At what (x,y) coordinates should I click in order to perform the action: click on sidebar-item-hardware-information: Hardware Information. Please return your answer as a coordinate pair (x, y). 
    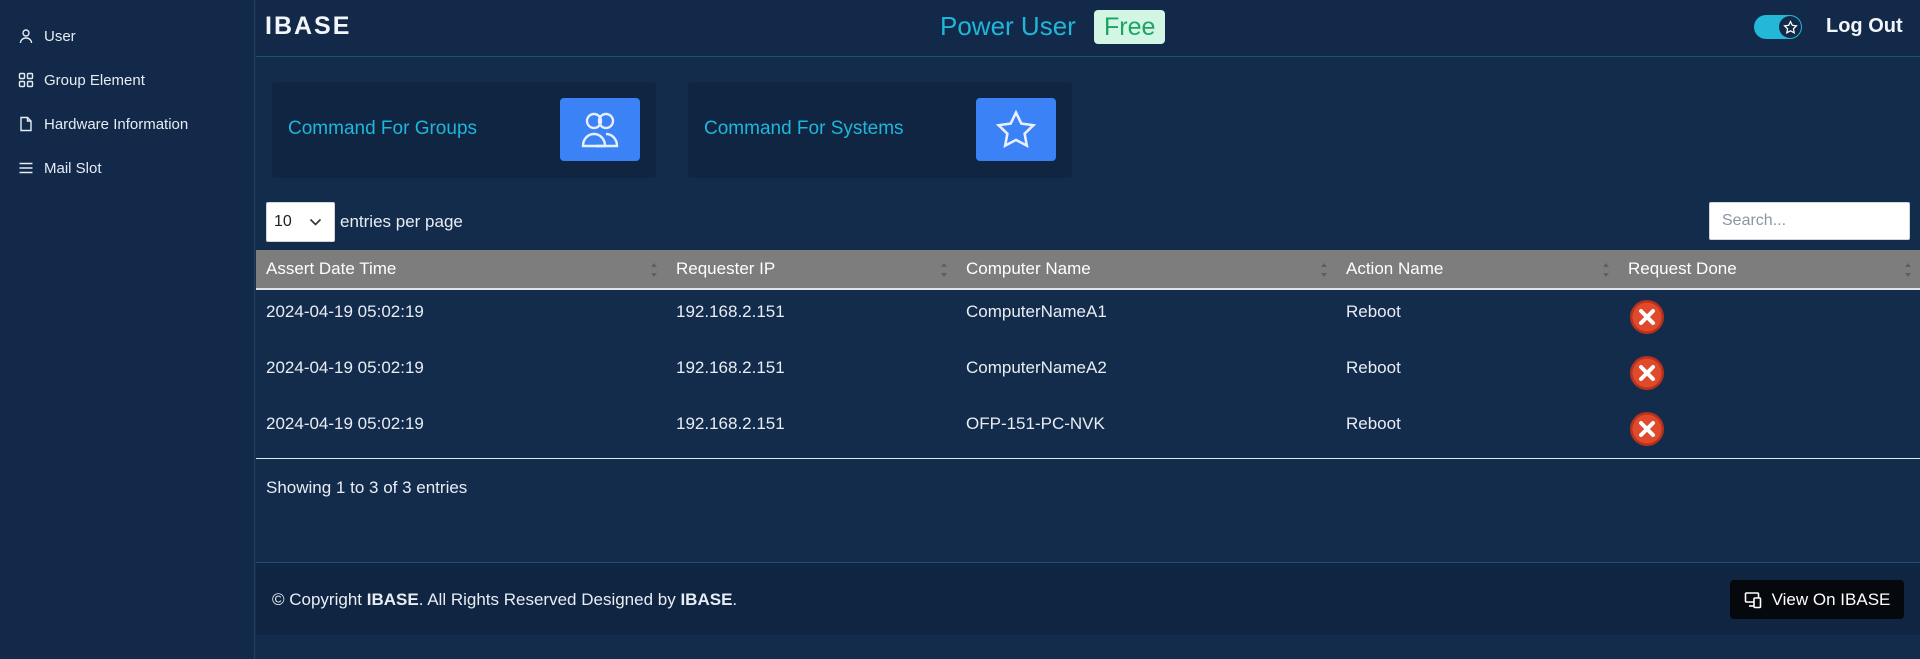
    Looking at the image, I should click on (127, 124).